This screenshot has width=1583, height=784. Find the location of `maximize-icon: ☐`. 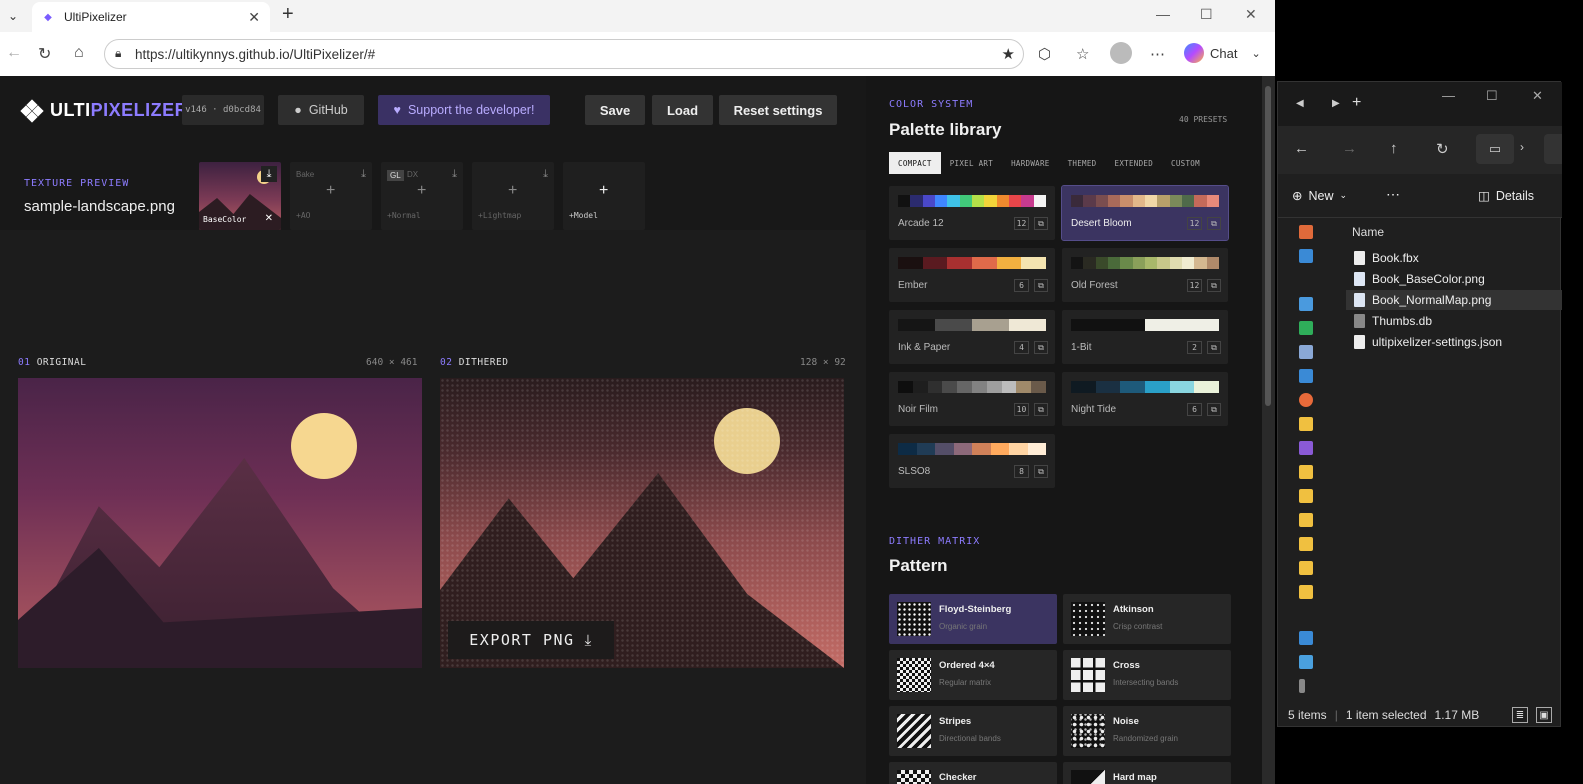

maximize-icon: ☐ is located at coordinates (1206, 14).